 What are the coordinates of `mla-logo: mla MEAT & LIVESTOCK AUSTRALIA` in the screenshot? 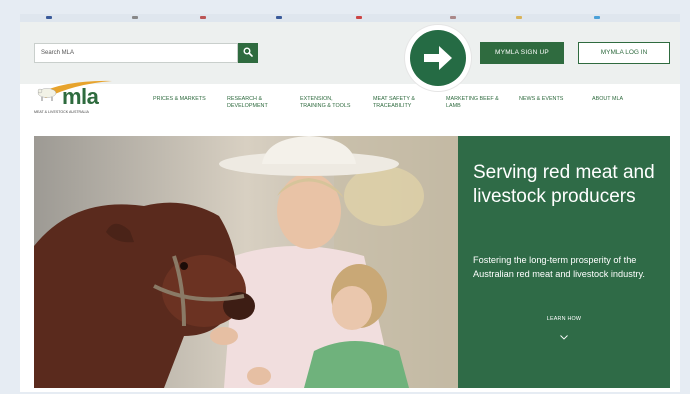 It's located at (74, 98).